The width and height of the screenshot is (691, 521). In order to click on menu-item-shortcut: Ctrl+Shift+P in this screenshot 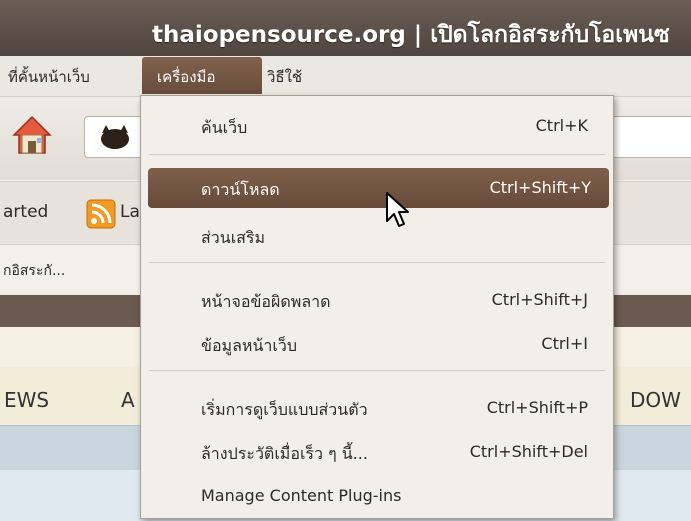, I will do `click(537, 407)`.